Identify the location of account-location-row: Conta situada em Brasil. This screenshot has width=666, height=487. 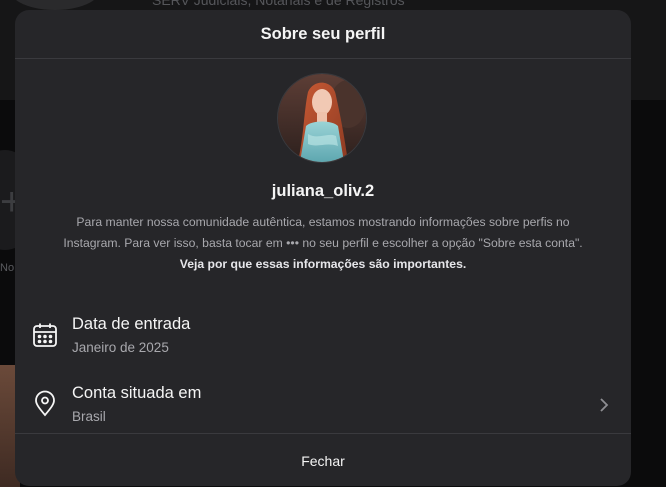
(323, 406).